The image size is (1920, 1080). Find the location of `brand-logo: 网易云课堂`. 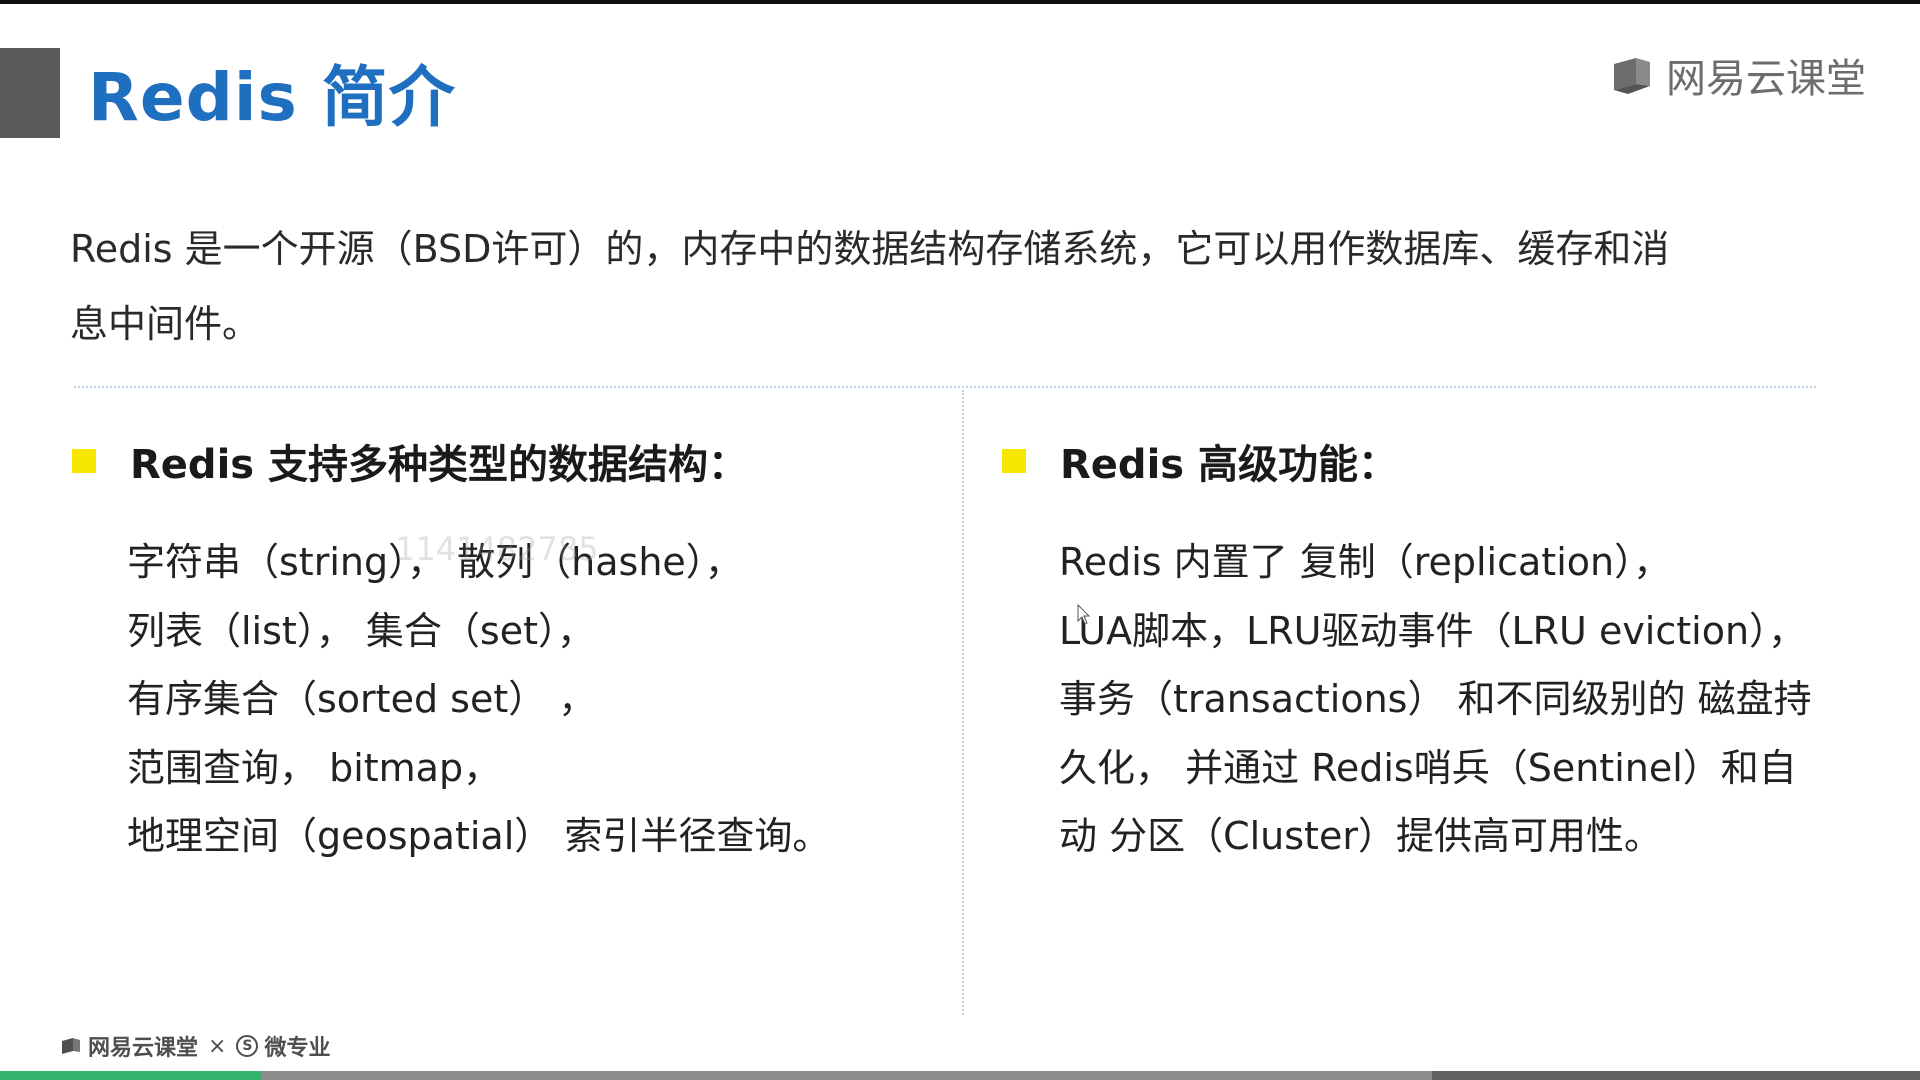

brand-logo: 网易云课堂 is located at coordinates (1738, 75).